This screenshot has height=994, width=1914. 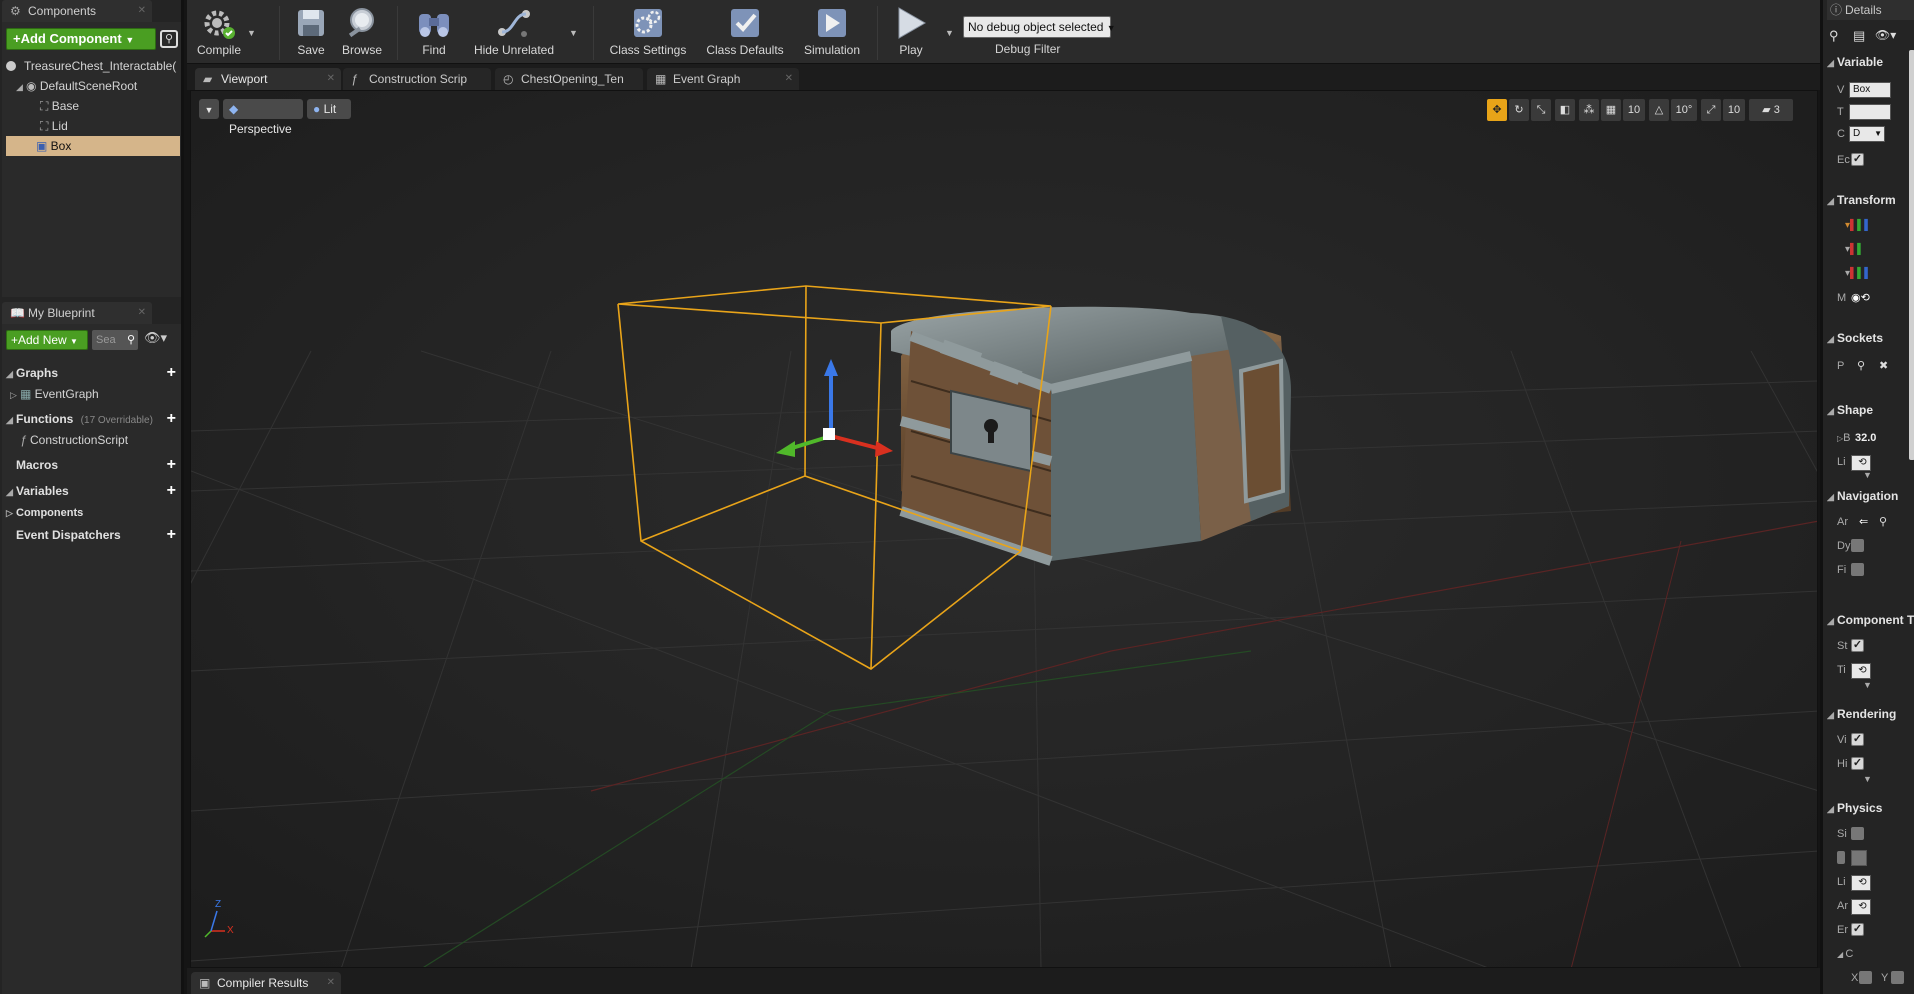 I want to click on components-tab: ⚙ Components ✕, so click(x=77, y=11).